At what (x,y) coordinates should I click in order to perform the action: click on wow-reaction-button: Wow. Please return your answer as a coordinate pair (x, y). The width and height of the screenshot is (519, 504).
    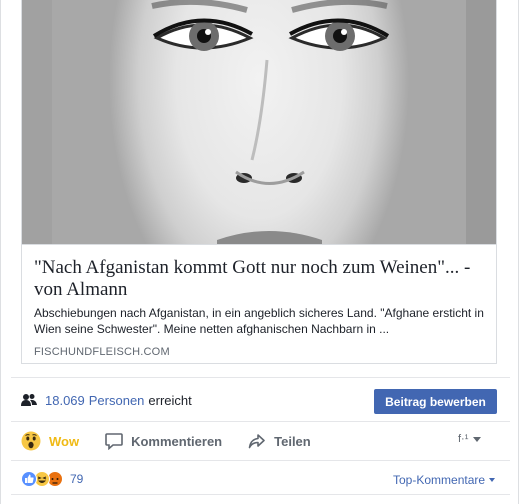
    Looking at the image, I should click on (50, 441).